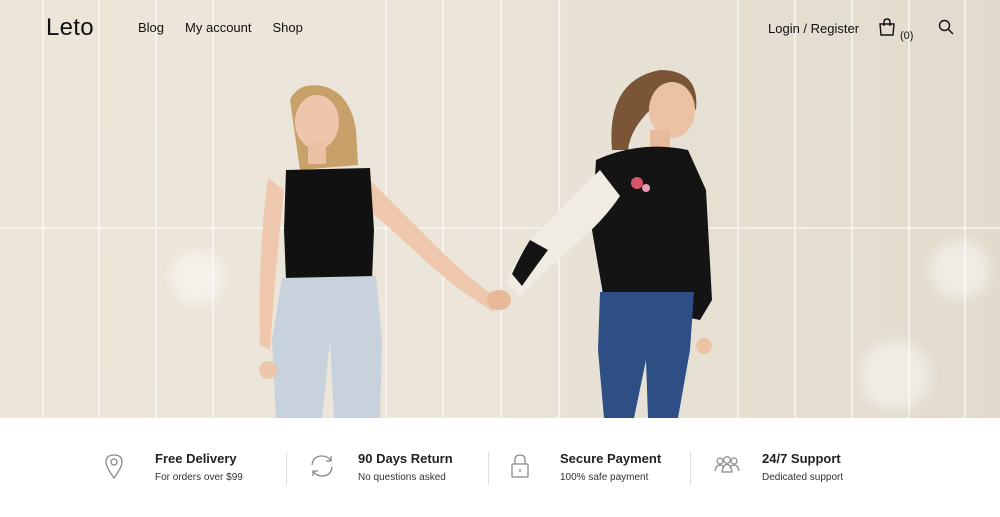  I want to click on feature-title: 90 Days Return, so click(405, 458).